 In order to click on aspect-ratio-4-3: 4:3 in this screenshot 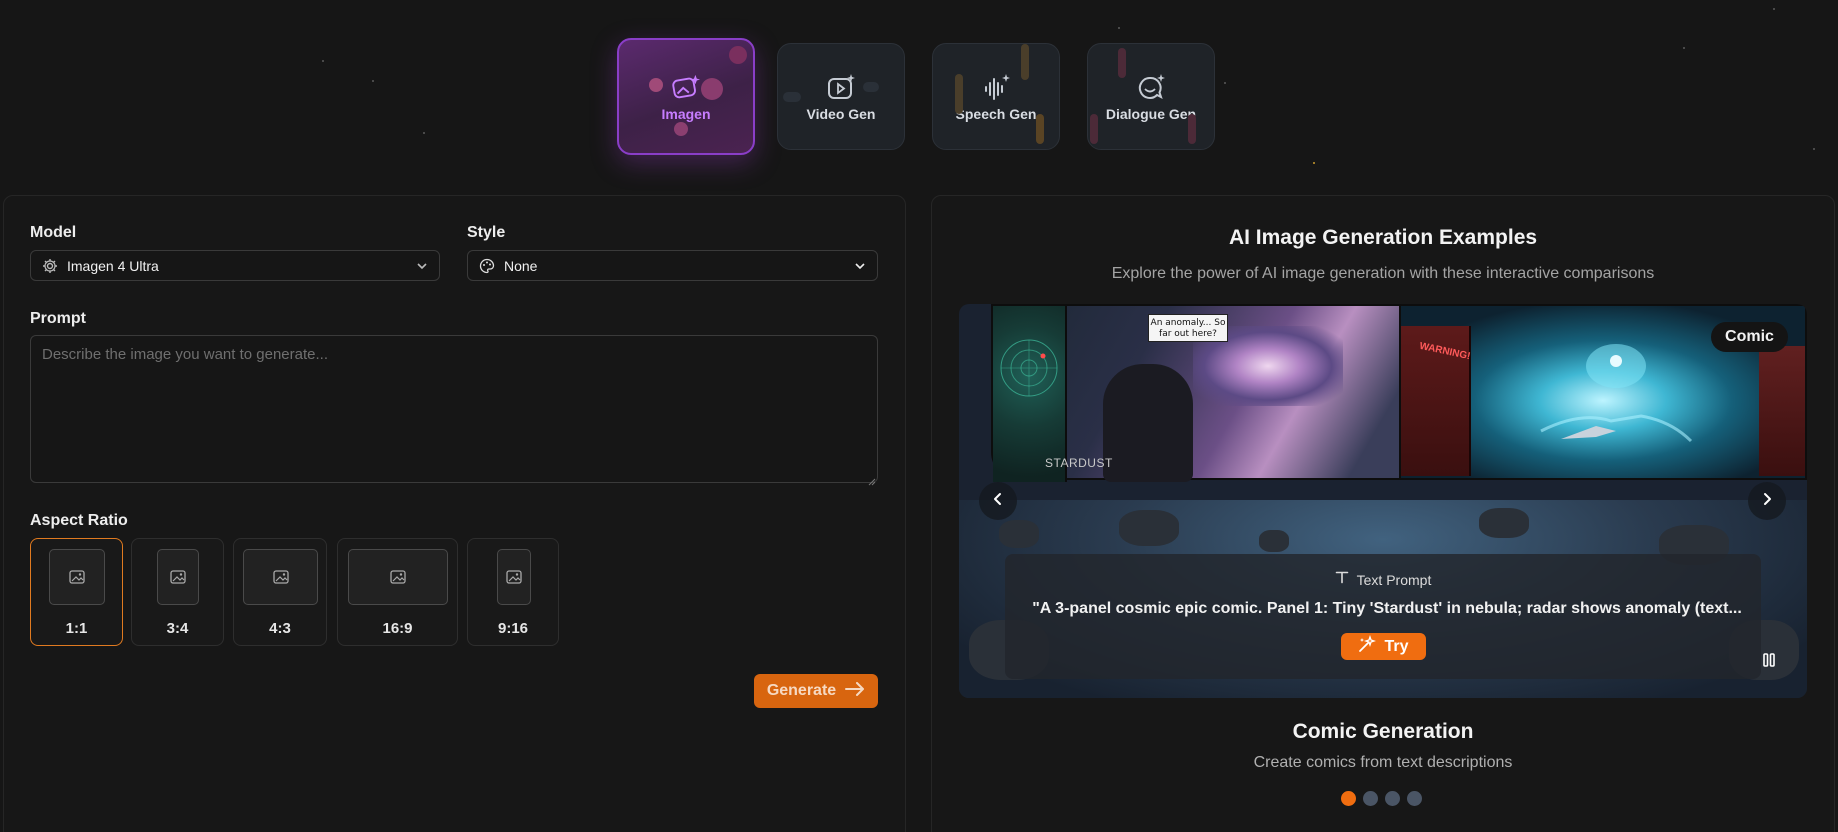, I will do `click(280, 592)`.